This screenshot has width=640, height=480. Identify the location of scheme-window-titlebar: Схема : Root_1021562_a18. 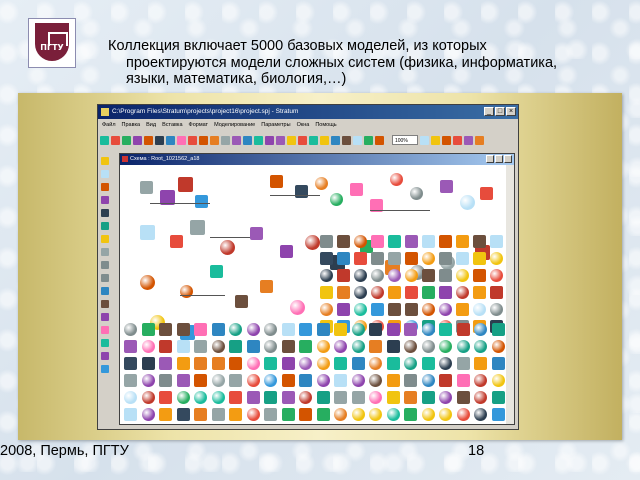
(317, 159).